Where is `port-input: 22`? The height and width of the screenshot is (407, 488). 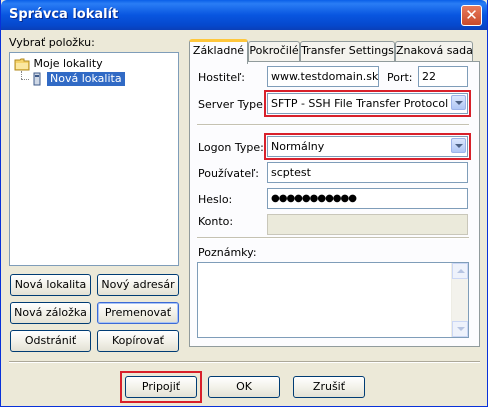
port-input: 22 is located at coordinates (443, 76).